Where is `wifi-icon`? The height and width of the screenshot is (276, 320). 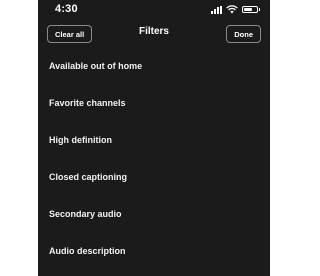 wifi-icon is located at coordinates (232, 9).